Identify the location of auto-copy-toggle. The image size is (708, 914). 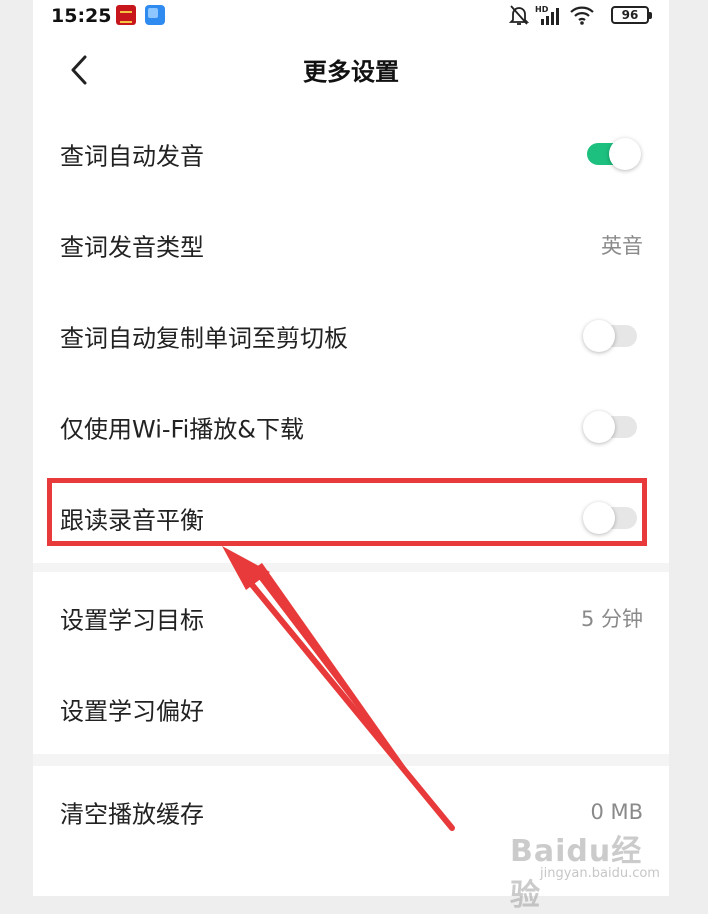
(610, 335).